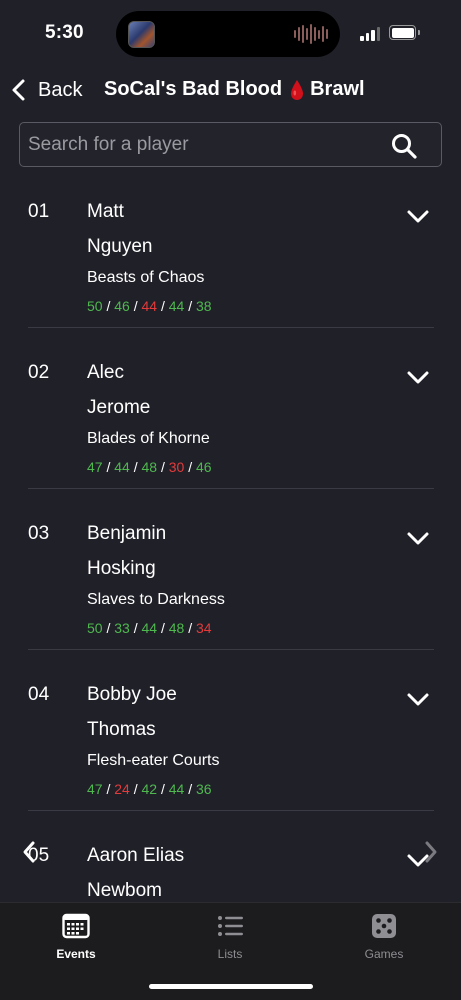 This screenshot has height=1000, width=461. I want to click on player-last-name: Nguyen, so click(120, 246).